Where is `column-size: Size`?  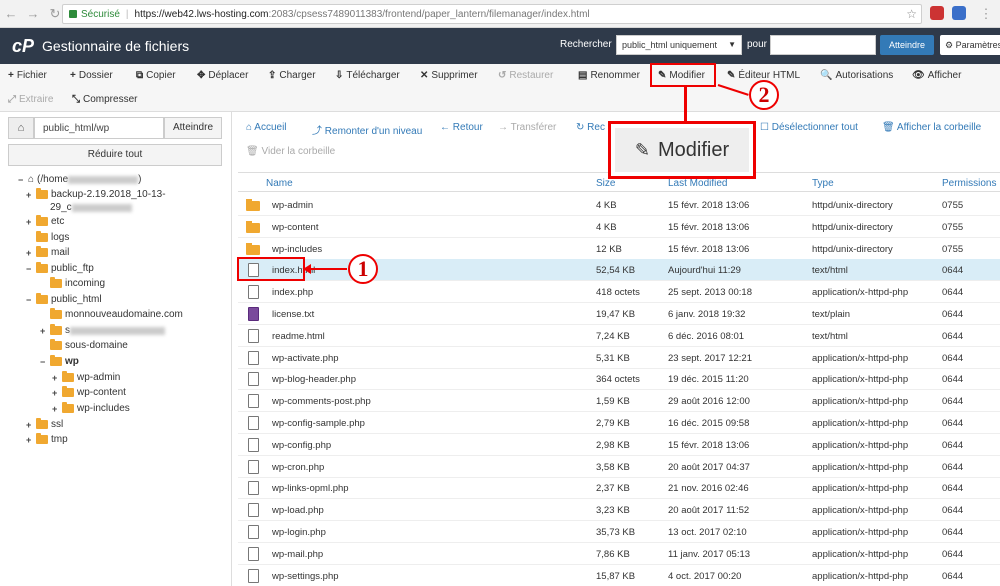 column-size: Size is located at coordinates (605, 183).